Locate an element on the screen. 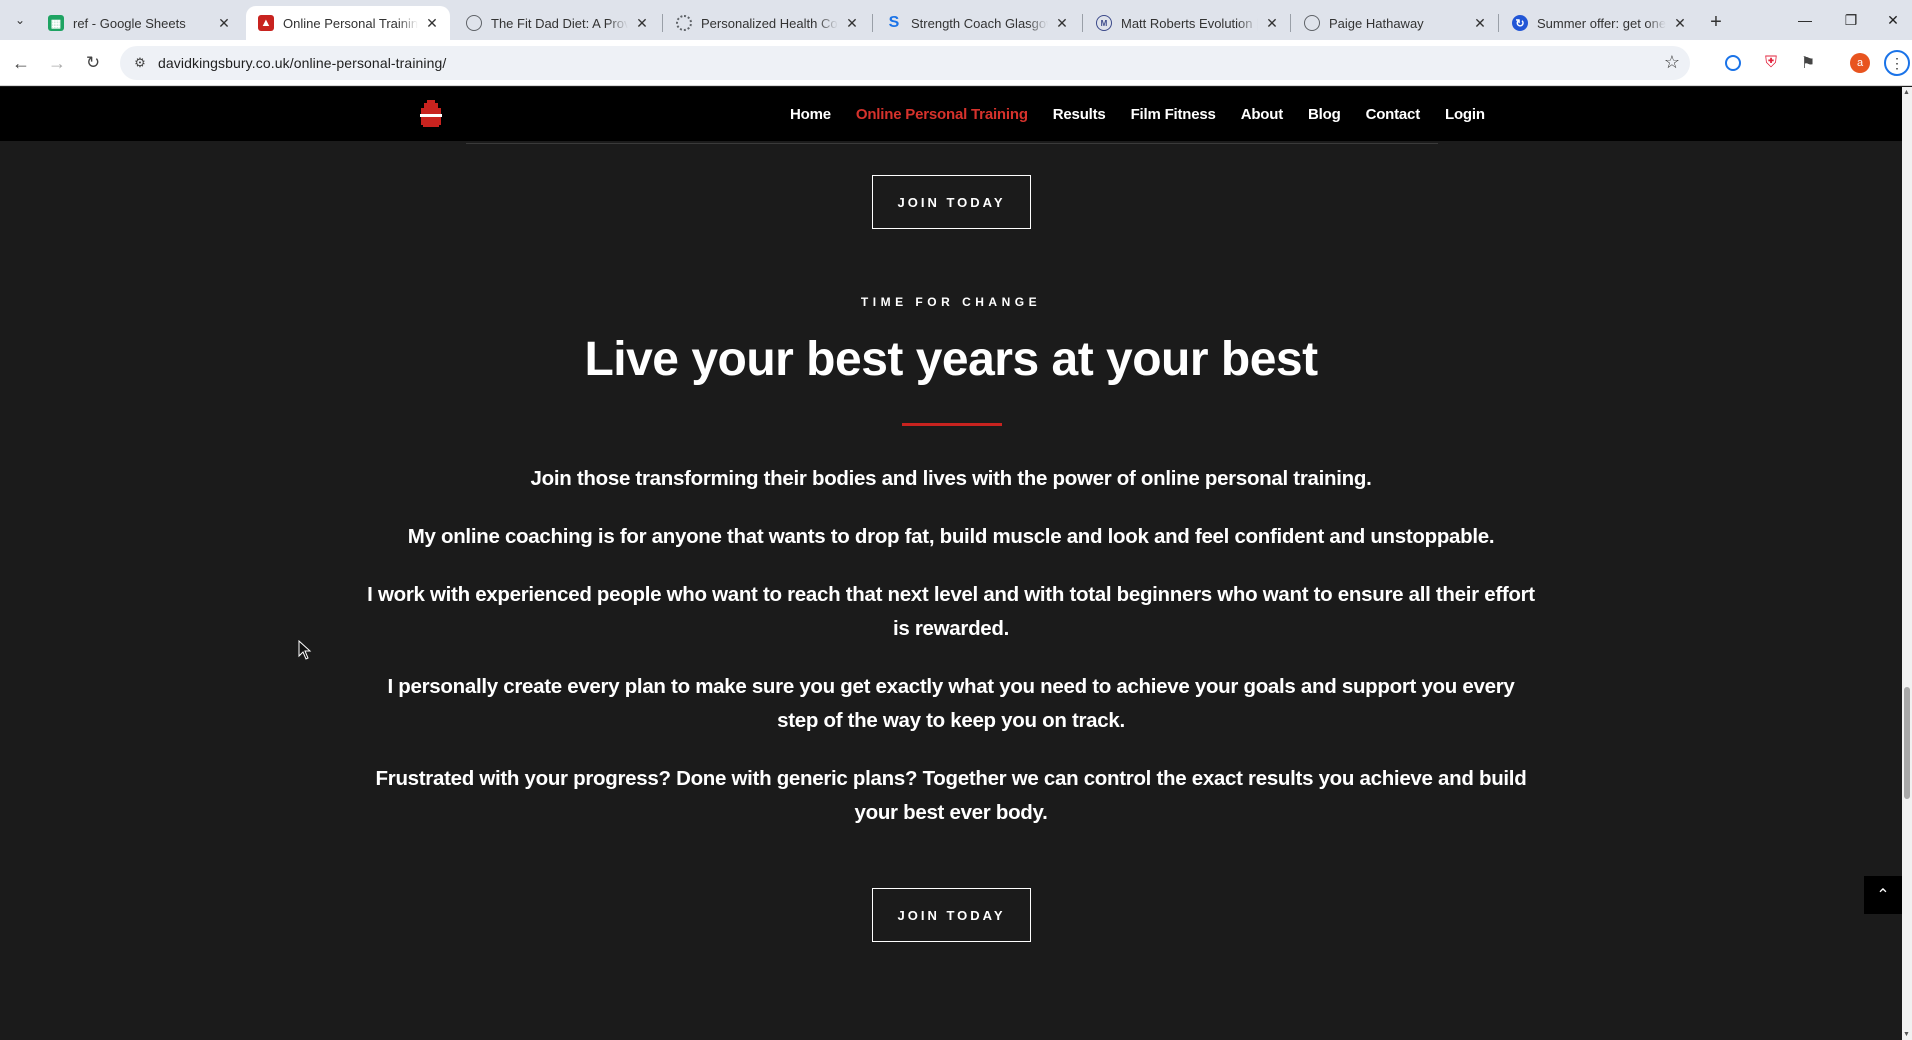 The image size is (1912, 1040). browser-tab-2: The Fit Dad Diet: A Prover ✕ is located at coordinates (557, 23).